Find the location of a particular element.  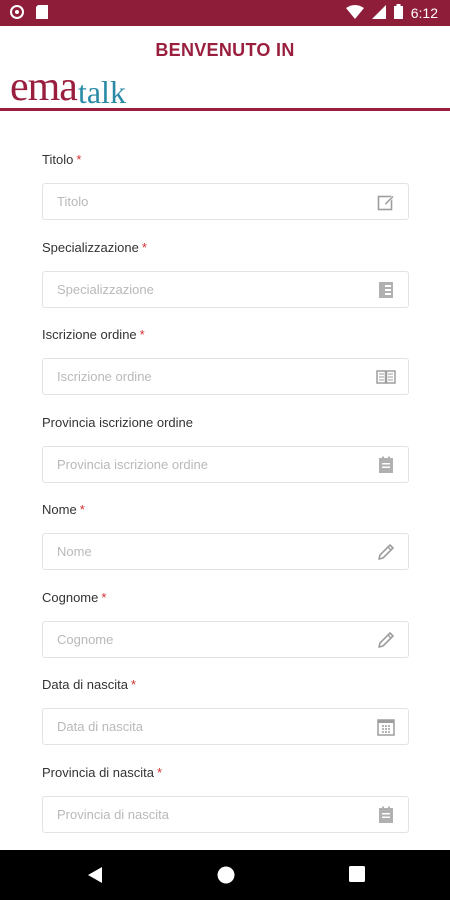

field-label: Titolo * is located at coordinates (62, 159).